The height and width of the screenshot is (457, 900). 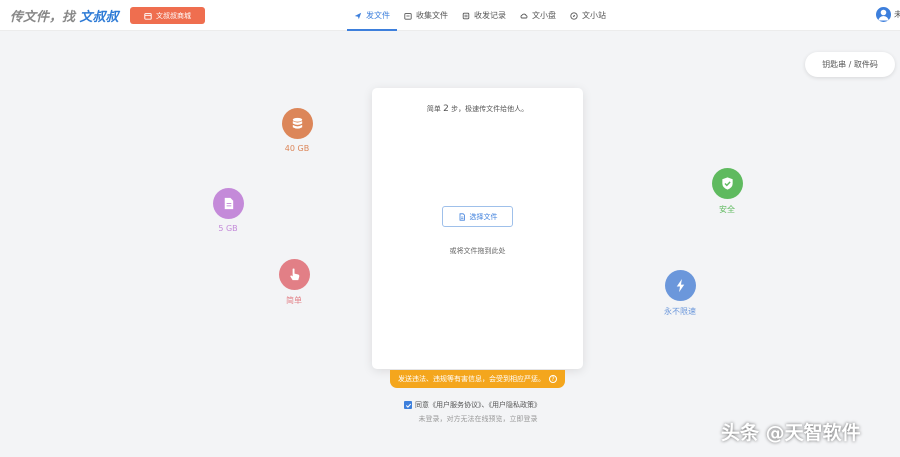 What do you see at coordinates (574, 15) in the screenshot?
I see `compass-icon` at bounding box center [574, 15].